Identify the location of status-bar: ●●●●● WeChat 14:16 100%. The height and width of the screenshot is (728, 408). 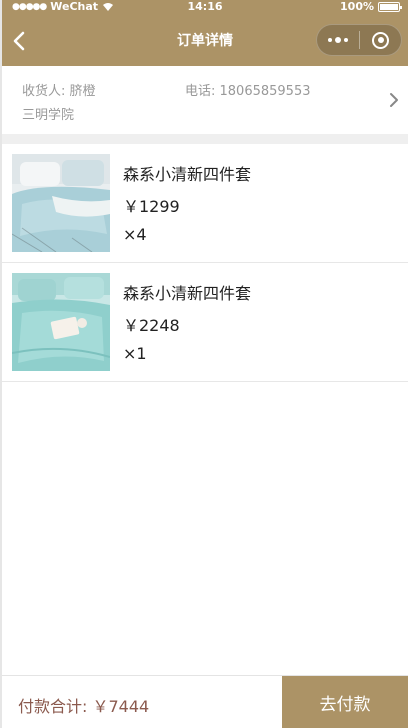
(205, 7).